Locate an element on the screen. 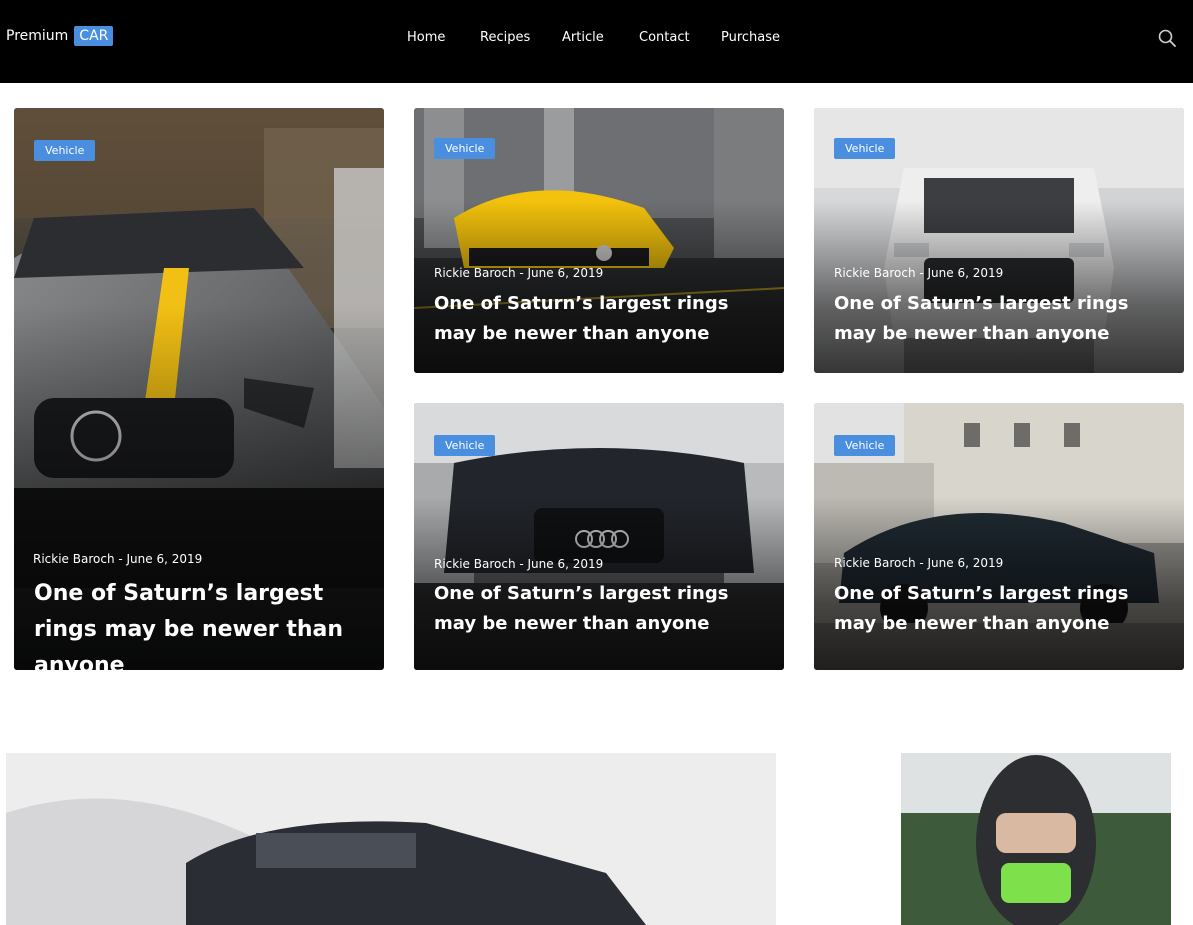 The image size is (1193, 925). logo-text: Premium is located at coordinates (37, 36).